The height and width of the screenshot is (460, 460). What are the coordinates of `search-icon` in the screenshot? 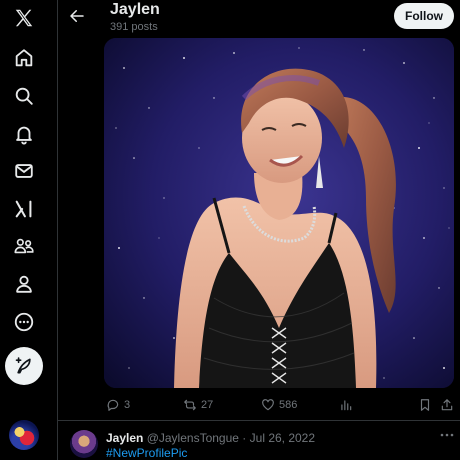 It's located at (24, 96).